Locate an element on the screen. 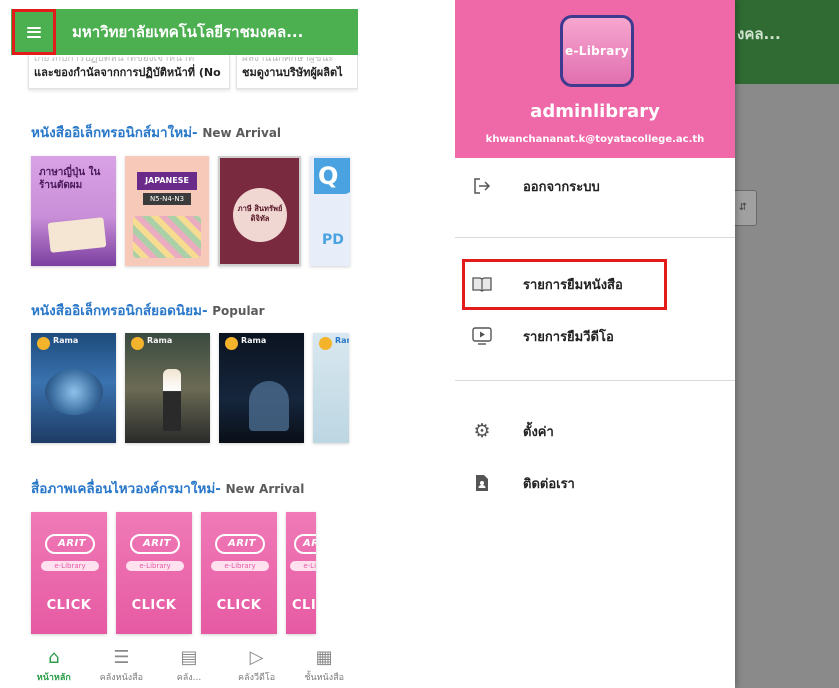 The width and height of the screenshot is (839, 688). contact-icon is located at coordinates (482, 483).